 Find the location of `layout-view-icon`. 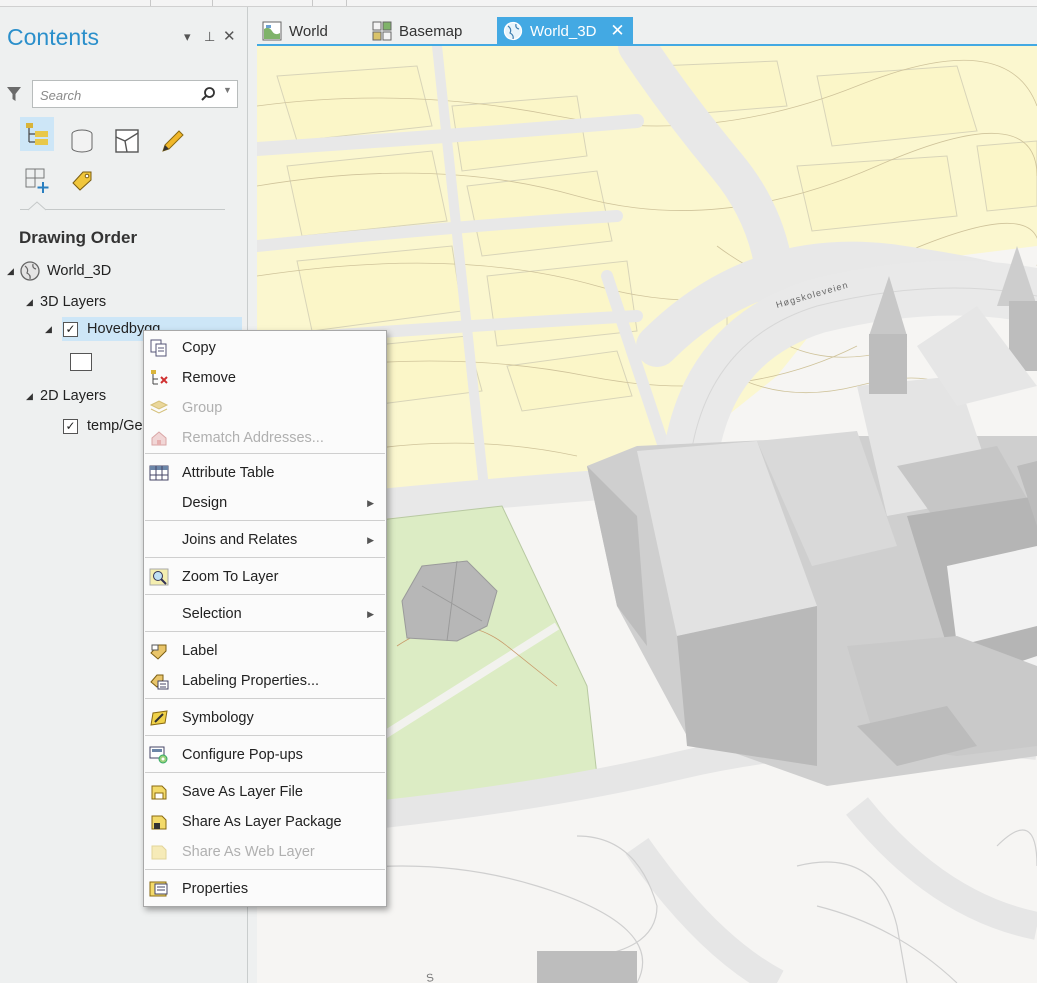

layout-view-icon is located at coordinates (382, 31).